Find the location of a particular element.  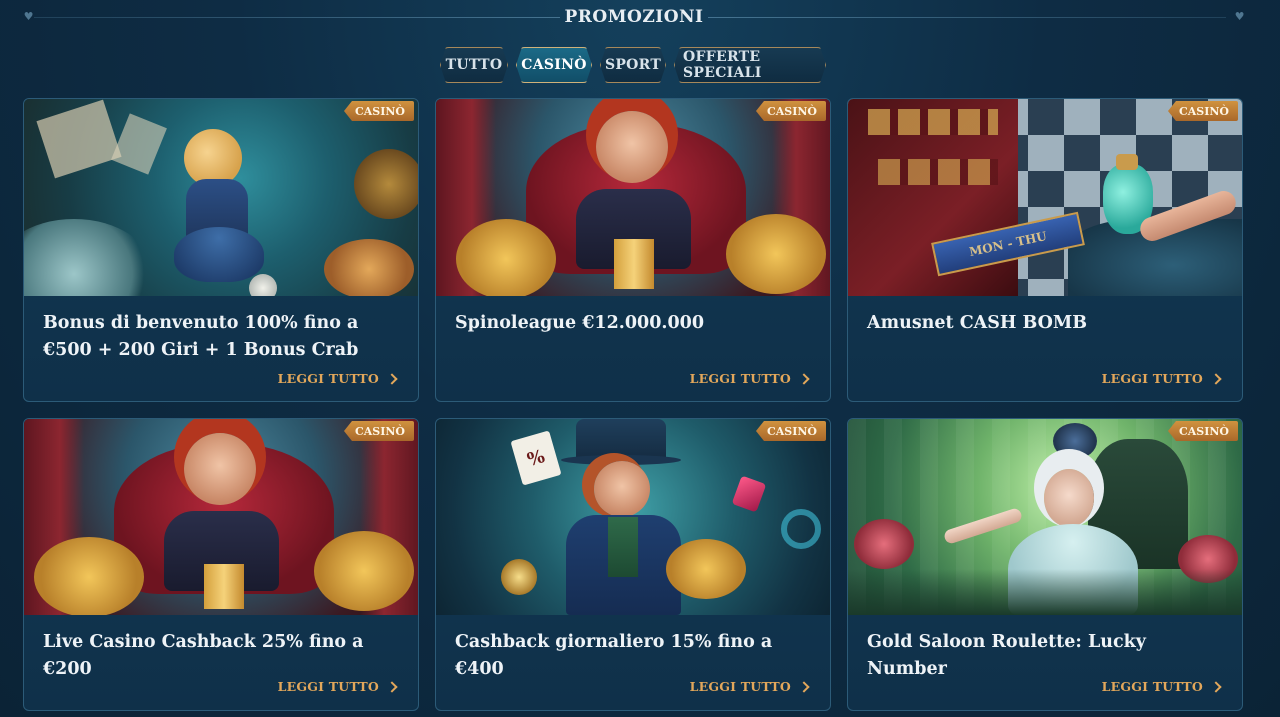

tab-sport: SPORT is located at coordinates (633, 65).